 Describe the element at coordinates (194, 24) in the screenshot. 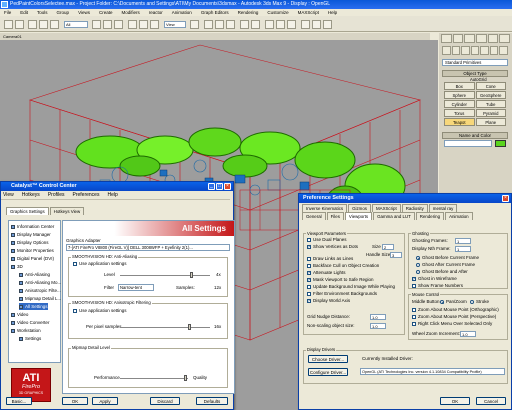

I see `pivot-icon` at that location.